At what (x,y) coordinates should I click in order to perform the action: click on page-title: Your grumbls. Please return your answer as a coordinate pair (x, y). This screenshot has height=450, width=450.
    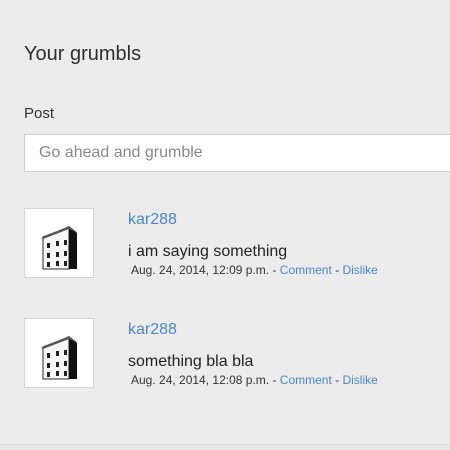
    Looking at the image, I should click on (83, 54).